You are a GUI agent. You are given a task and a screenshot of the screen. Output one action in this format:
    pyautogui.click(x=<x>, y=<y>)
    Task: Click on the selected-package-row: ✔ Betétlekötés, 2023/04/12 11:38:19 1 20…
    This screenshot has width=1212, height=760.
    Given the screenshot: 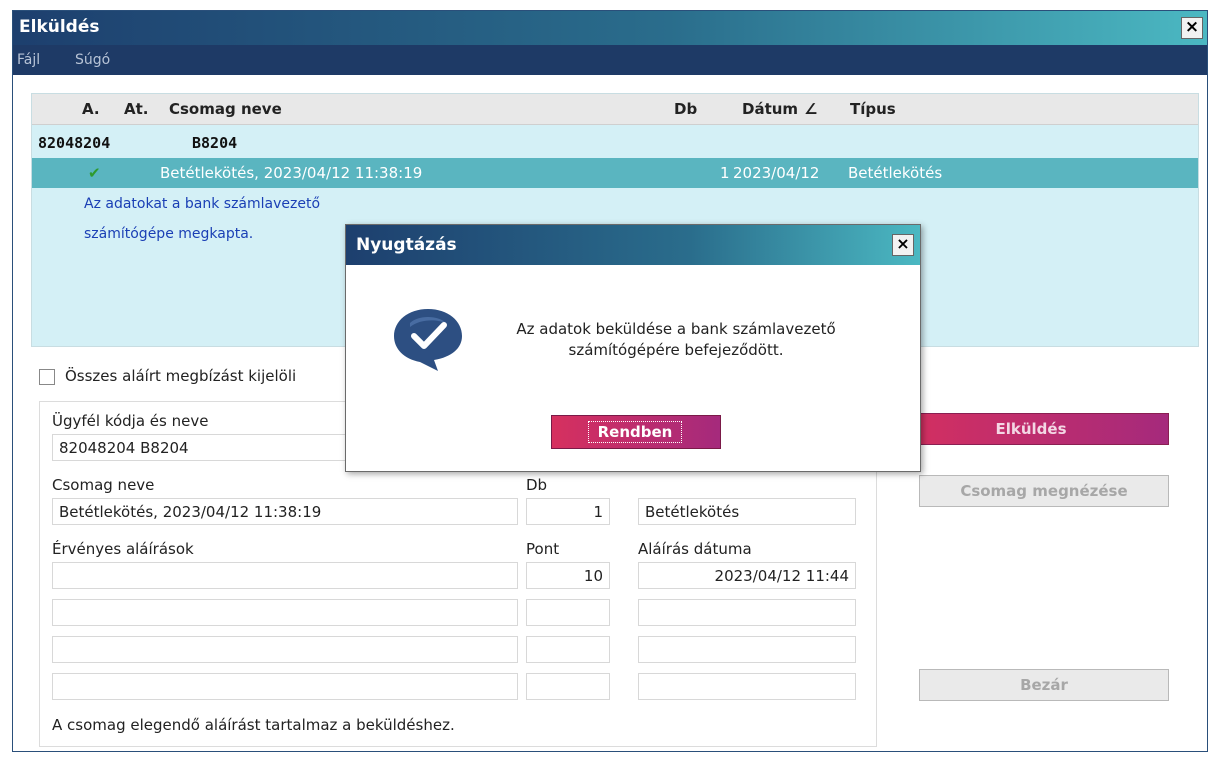 What is the action you would take?
    pyautogui.click(x=615, y=173)
    